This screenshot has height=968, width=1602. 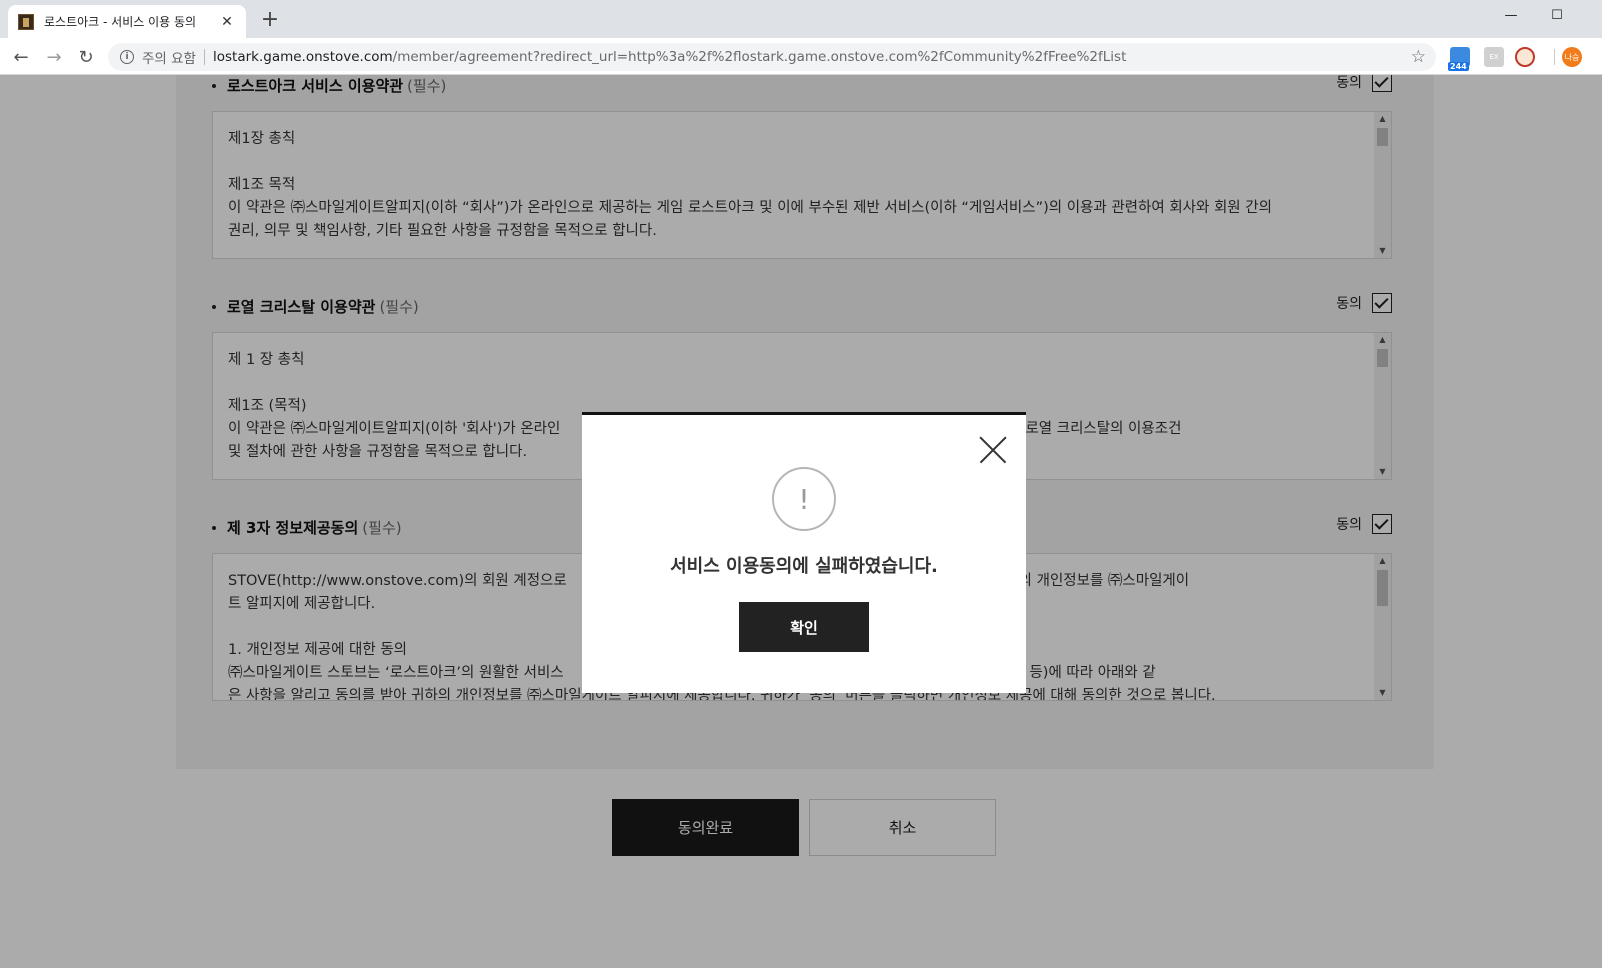 What do you see at coordinates (1557, 15) in the screenshot?
I see `maximize-icon: ☐` at bounding box center [1557, 15].